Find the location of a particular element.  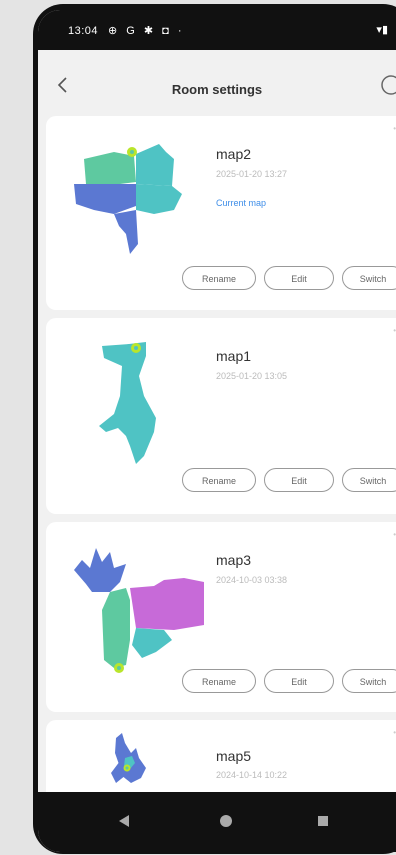

status-wifi-battery-icons: ▾▮ is located at coordinates (382, 30).